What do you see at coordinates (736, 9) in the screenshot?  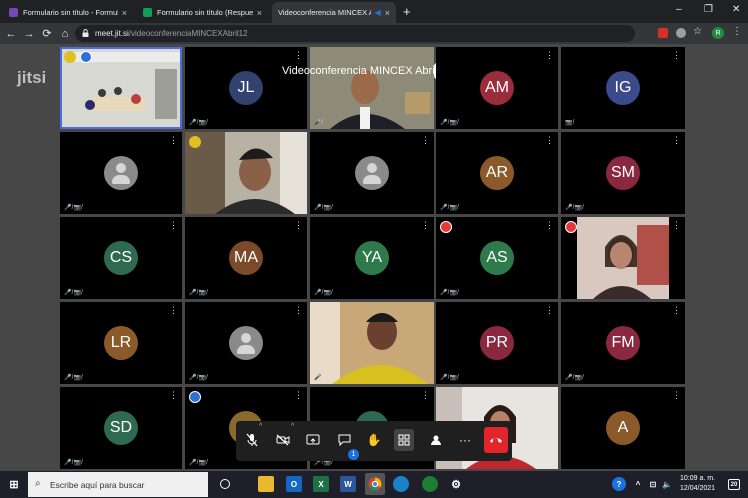 I see `window-close-button: ✕` at bounding box center [736, 9].